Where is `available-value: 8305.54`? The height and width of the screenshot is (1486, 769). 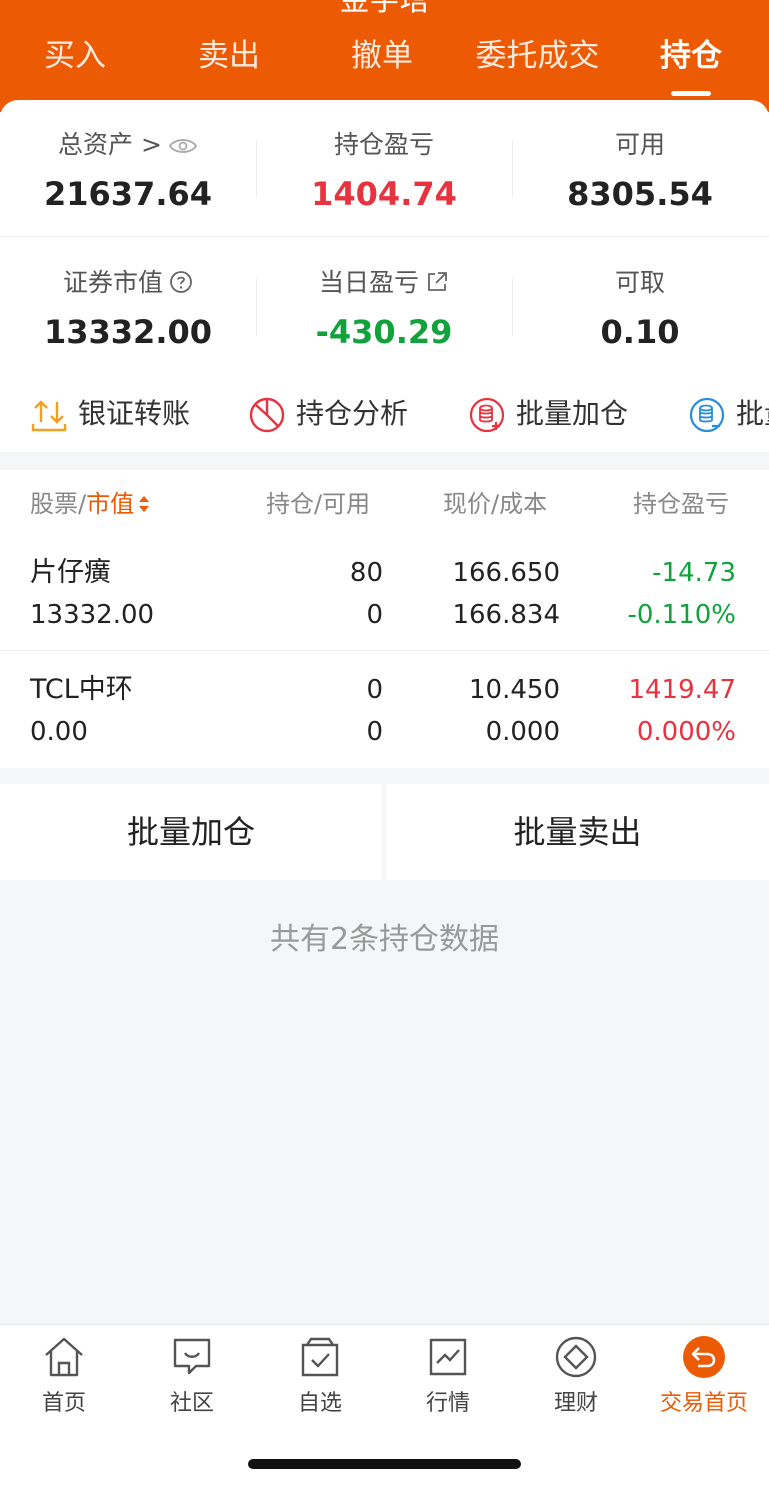
available-value: 8305.54 is located at coordinates (640, 194).